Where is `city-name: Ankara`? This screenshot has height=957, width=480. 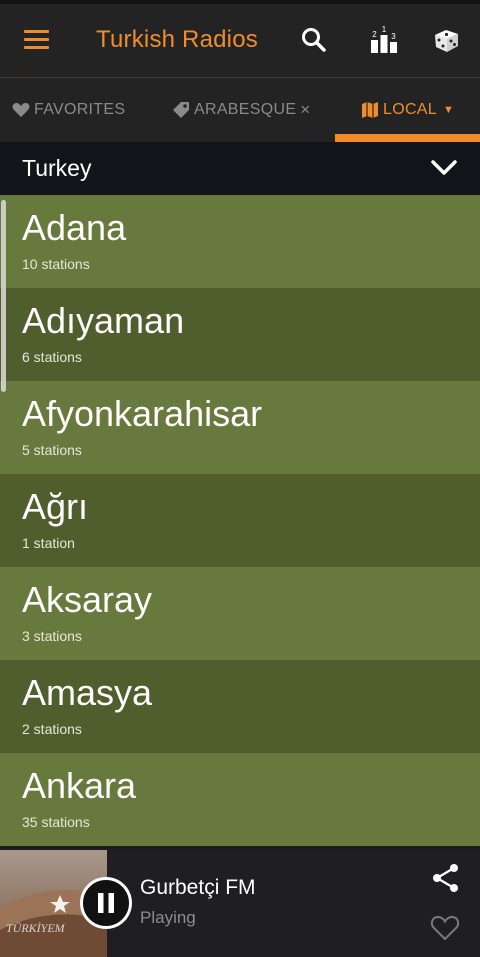 city-name: Ankara is located at coordinates (79, 785).